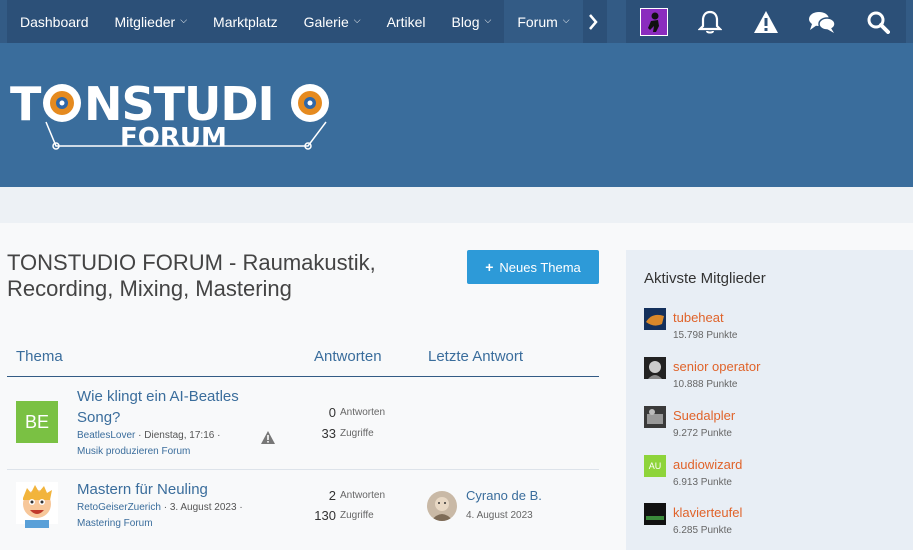 The height and width of the screenshot is (550, 913). Describe the element at coordinates (133, 451) in the screenshot. I see `forum-link: Musik produzieren Forum` at that location.